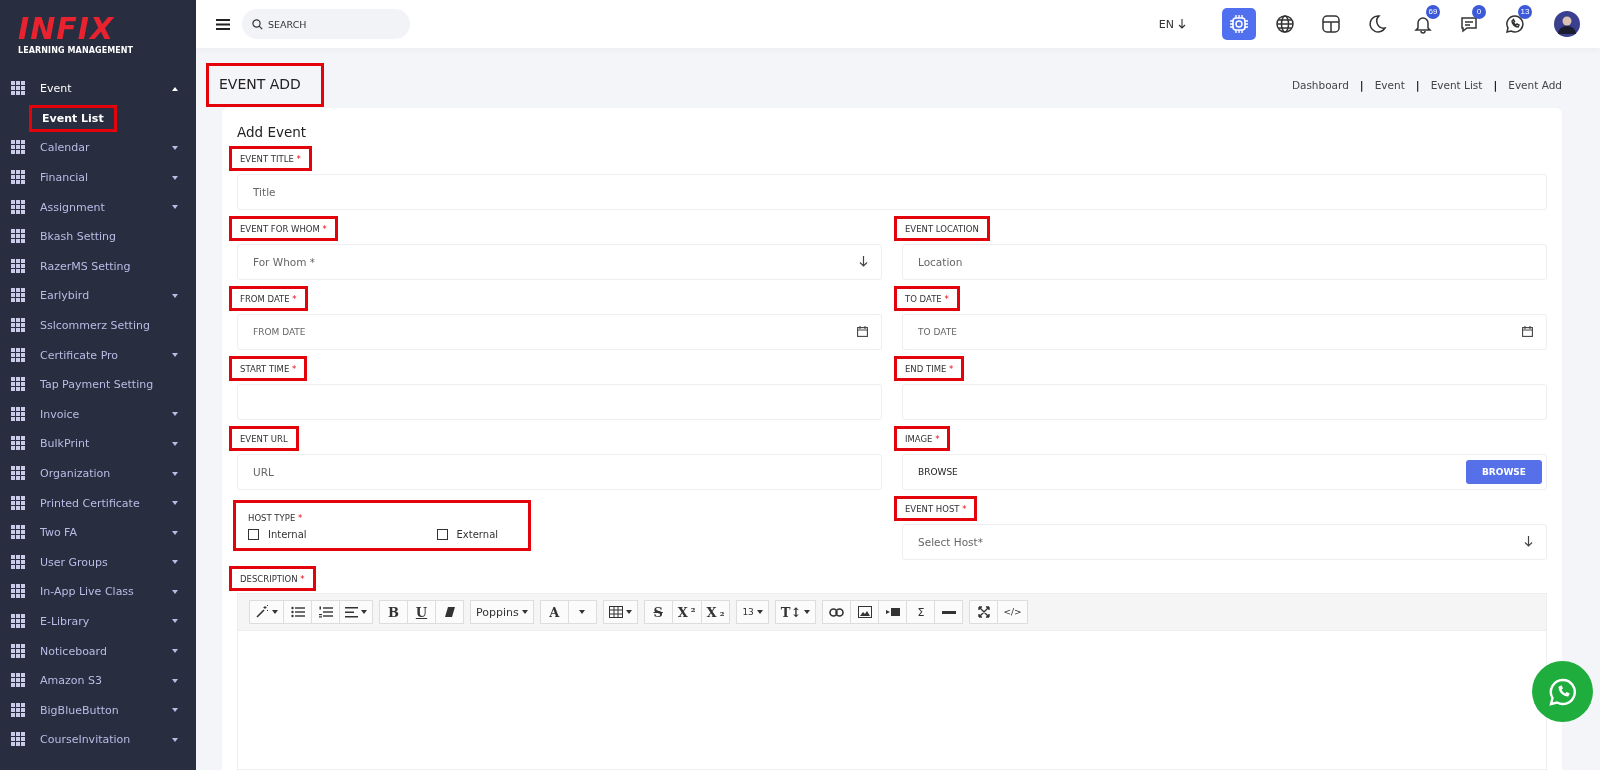  Describe the element at coordinates (325, 612) in the screenshot. I see `numbered-list-icon` at that location.